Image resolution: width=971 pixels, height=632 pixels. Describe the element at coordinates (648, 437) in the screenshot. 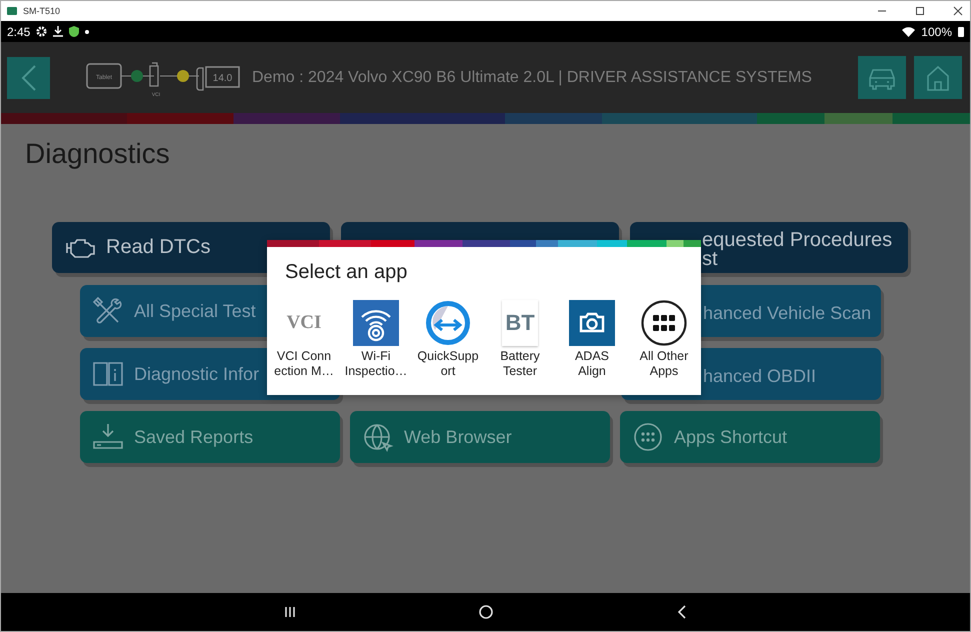

I see `apps-icon` at that location.